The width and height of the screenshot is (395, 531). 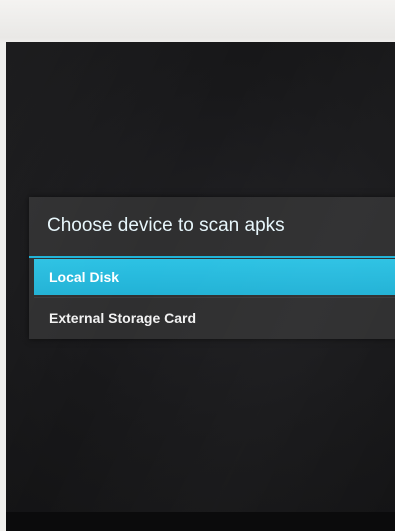 I want to click on dialog-title: Choose device to scan apks, so click(x=166, y=225).